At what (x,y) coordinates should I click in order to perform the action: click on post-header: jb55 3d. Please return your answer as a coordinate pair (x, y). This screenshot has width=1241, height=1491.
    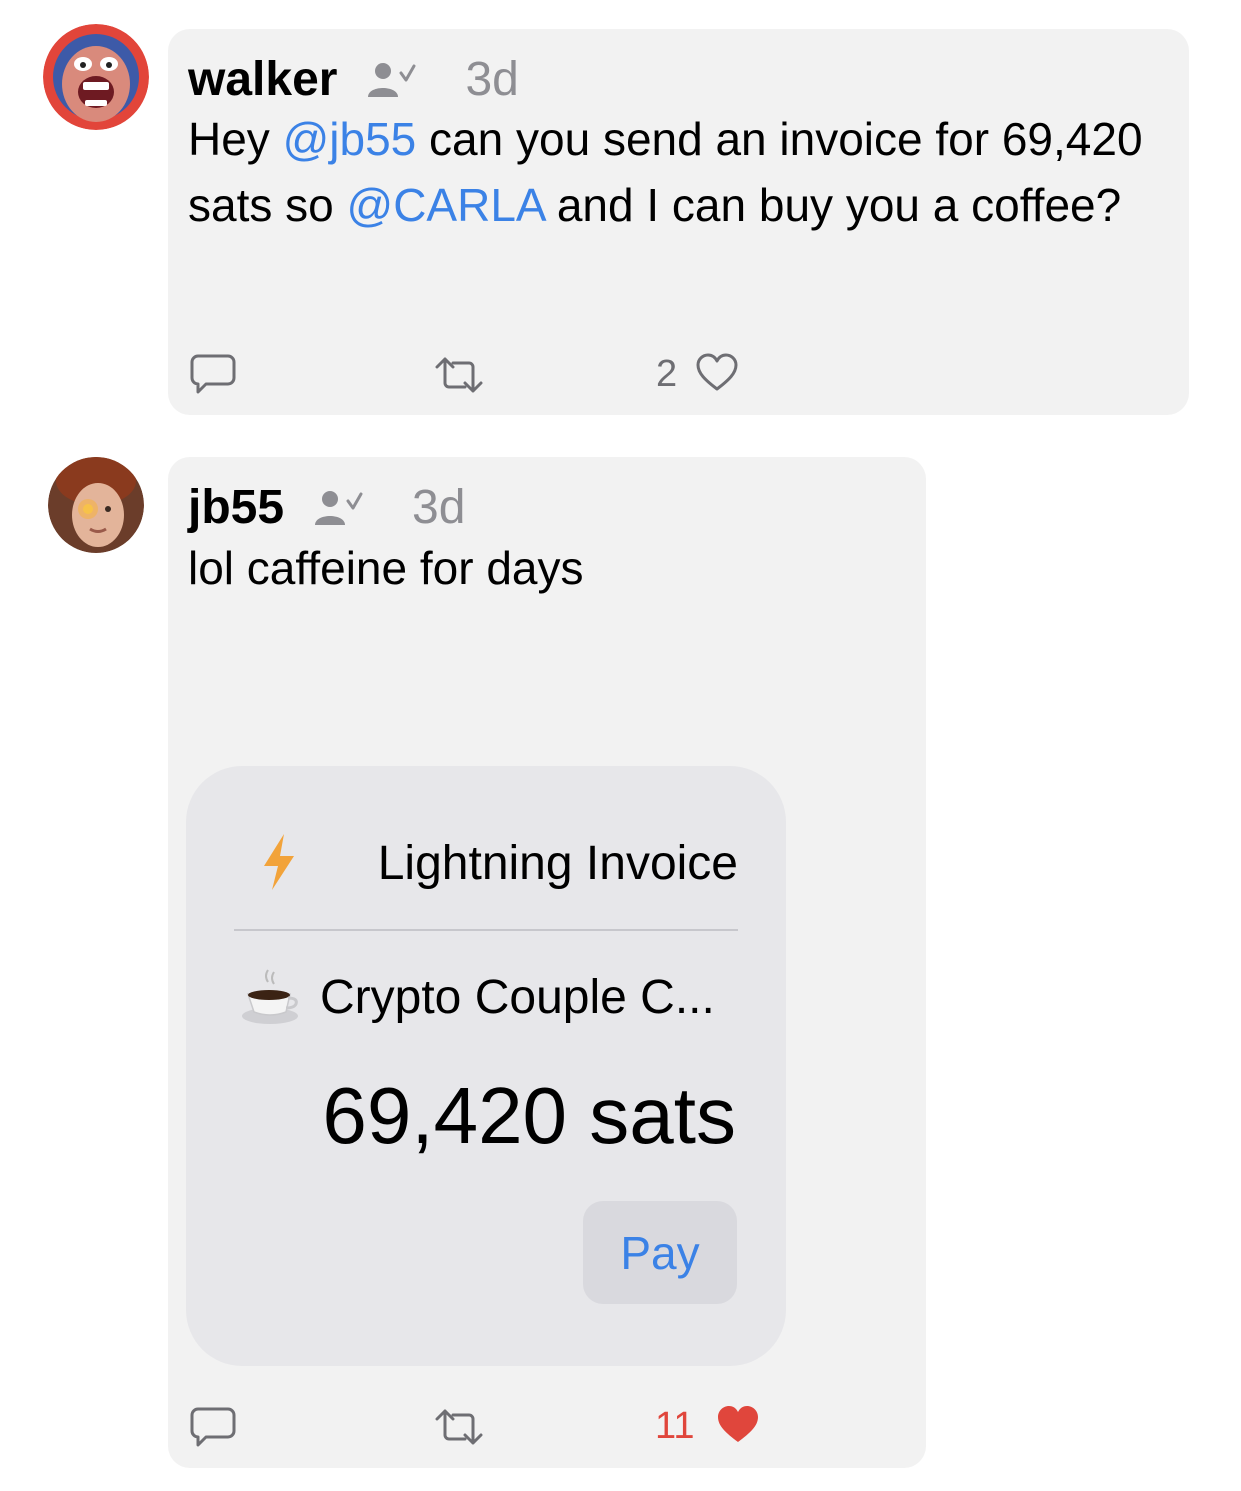
    Looking at the image, I should click on (326, 507).